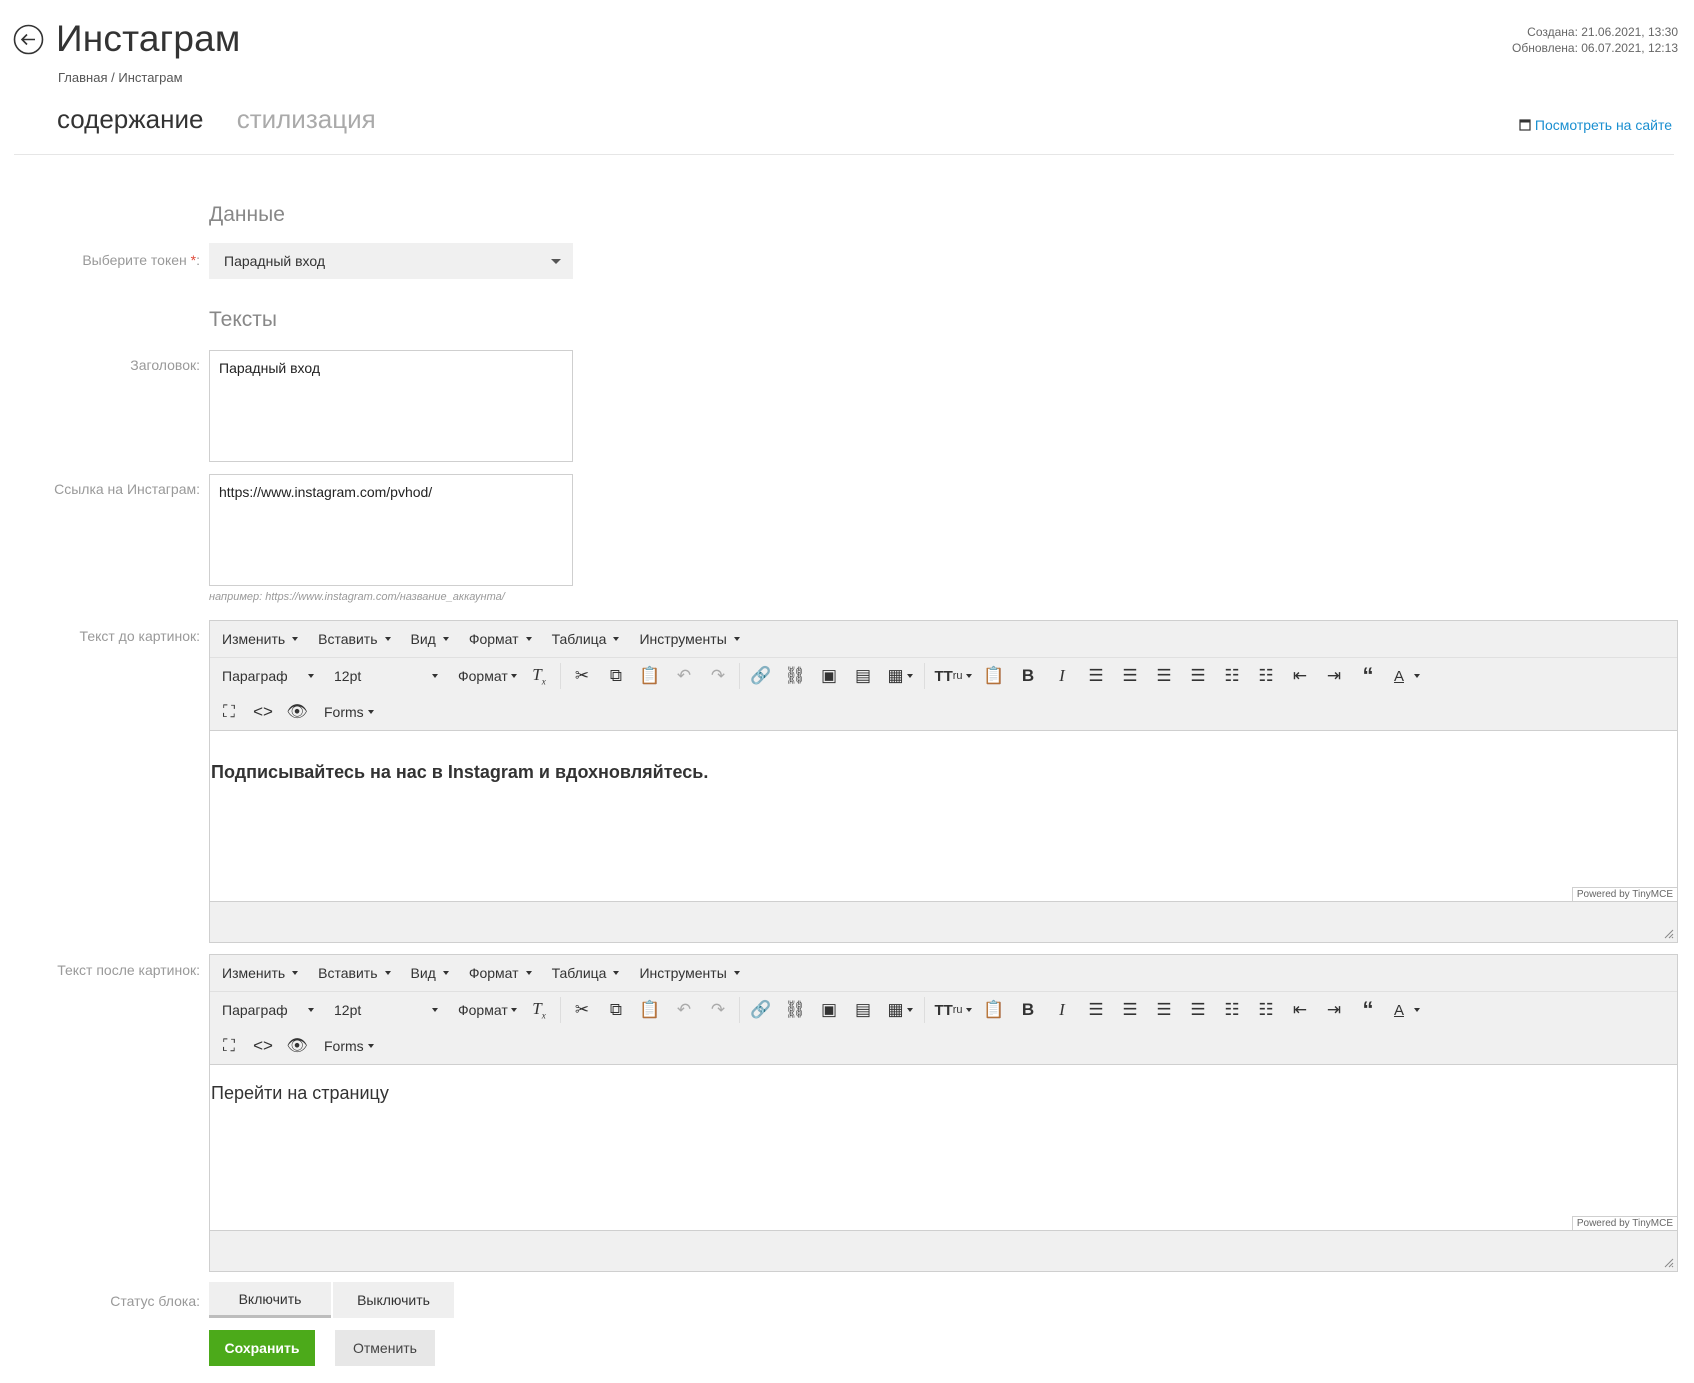 The height and width of the screenshot is (1383, 1694). Describe the element at coordinates (306, 119) in the screenshot. I see `tab-styling: стилизация` at that location.